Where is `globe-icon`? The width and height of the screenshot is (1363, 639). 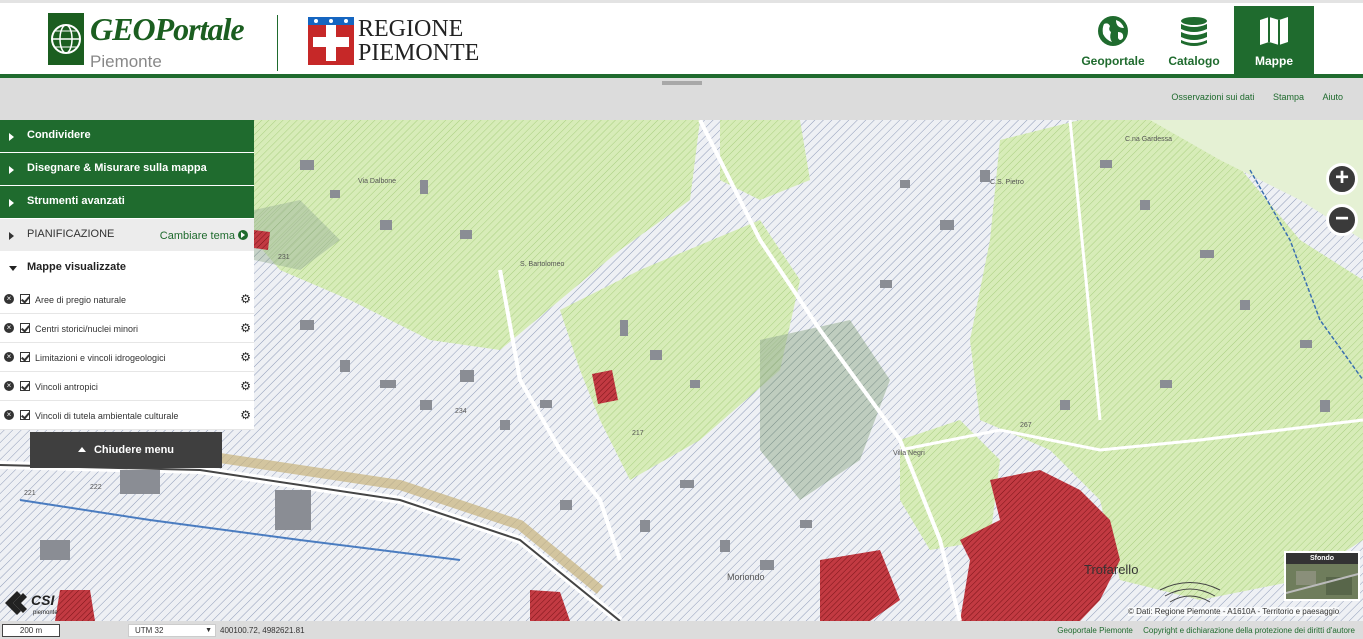 globe-icon is located at coordinates (1113, 31).